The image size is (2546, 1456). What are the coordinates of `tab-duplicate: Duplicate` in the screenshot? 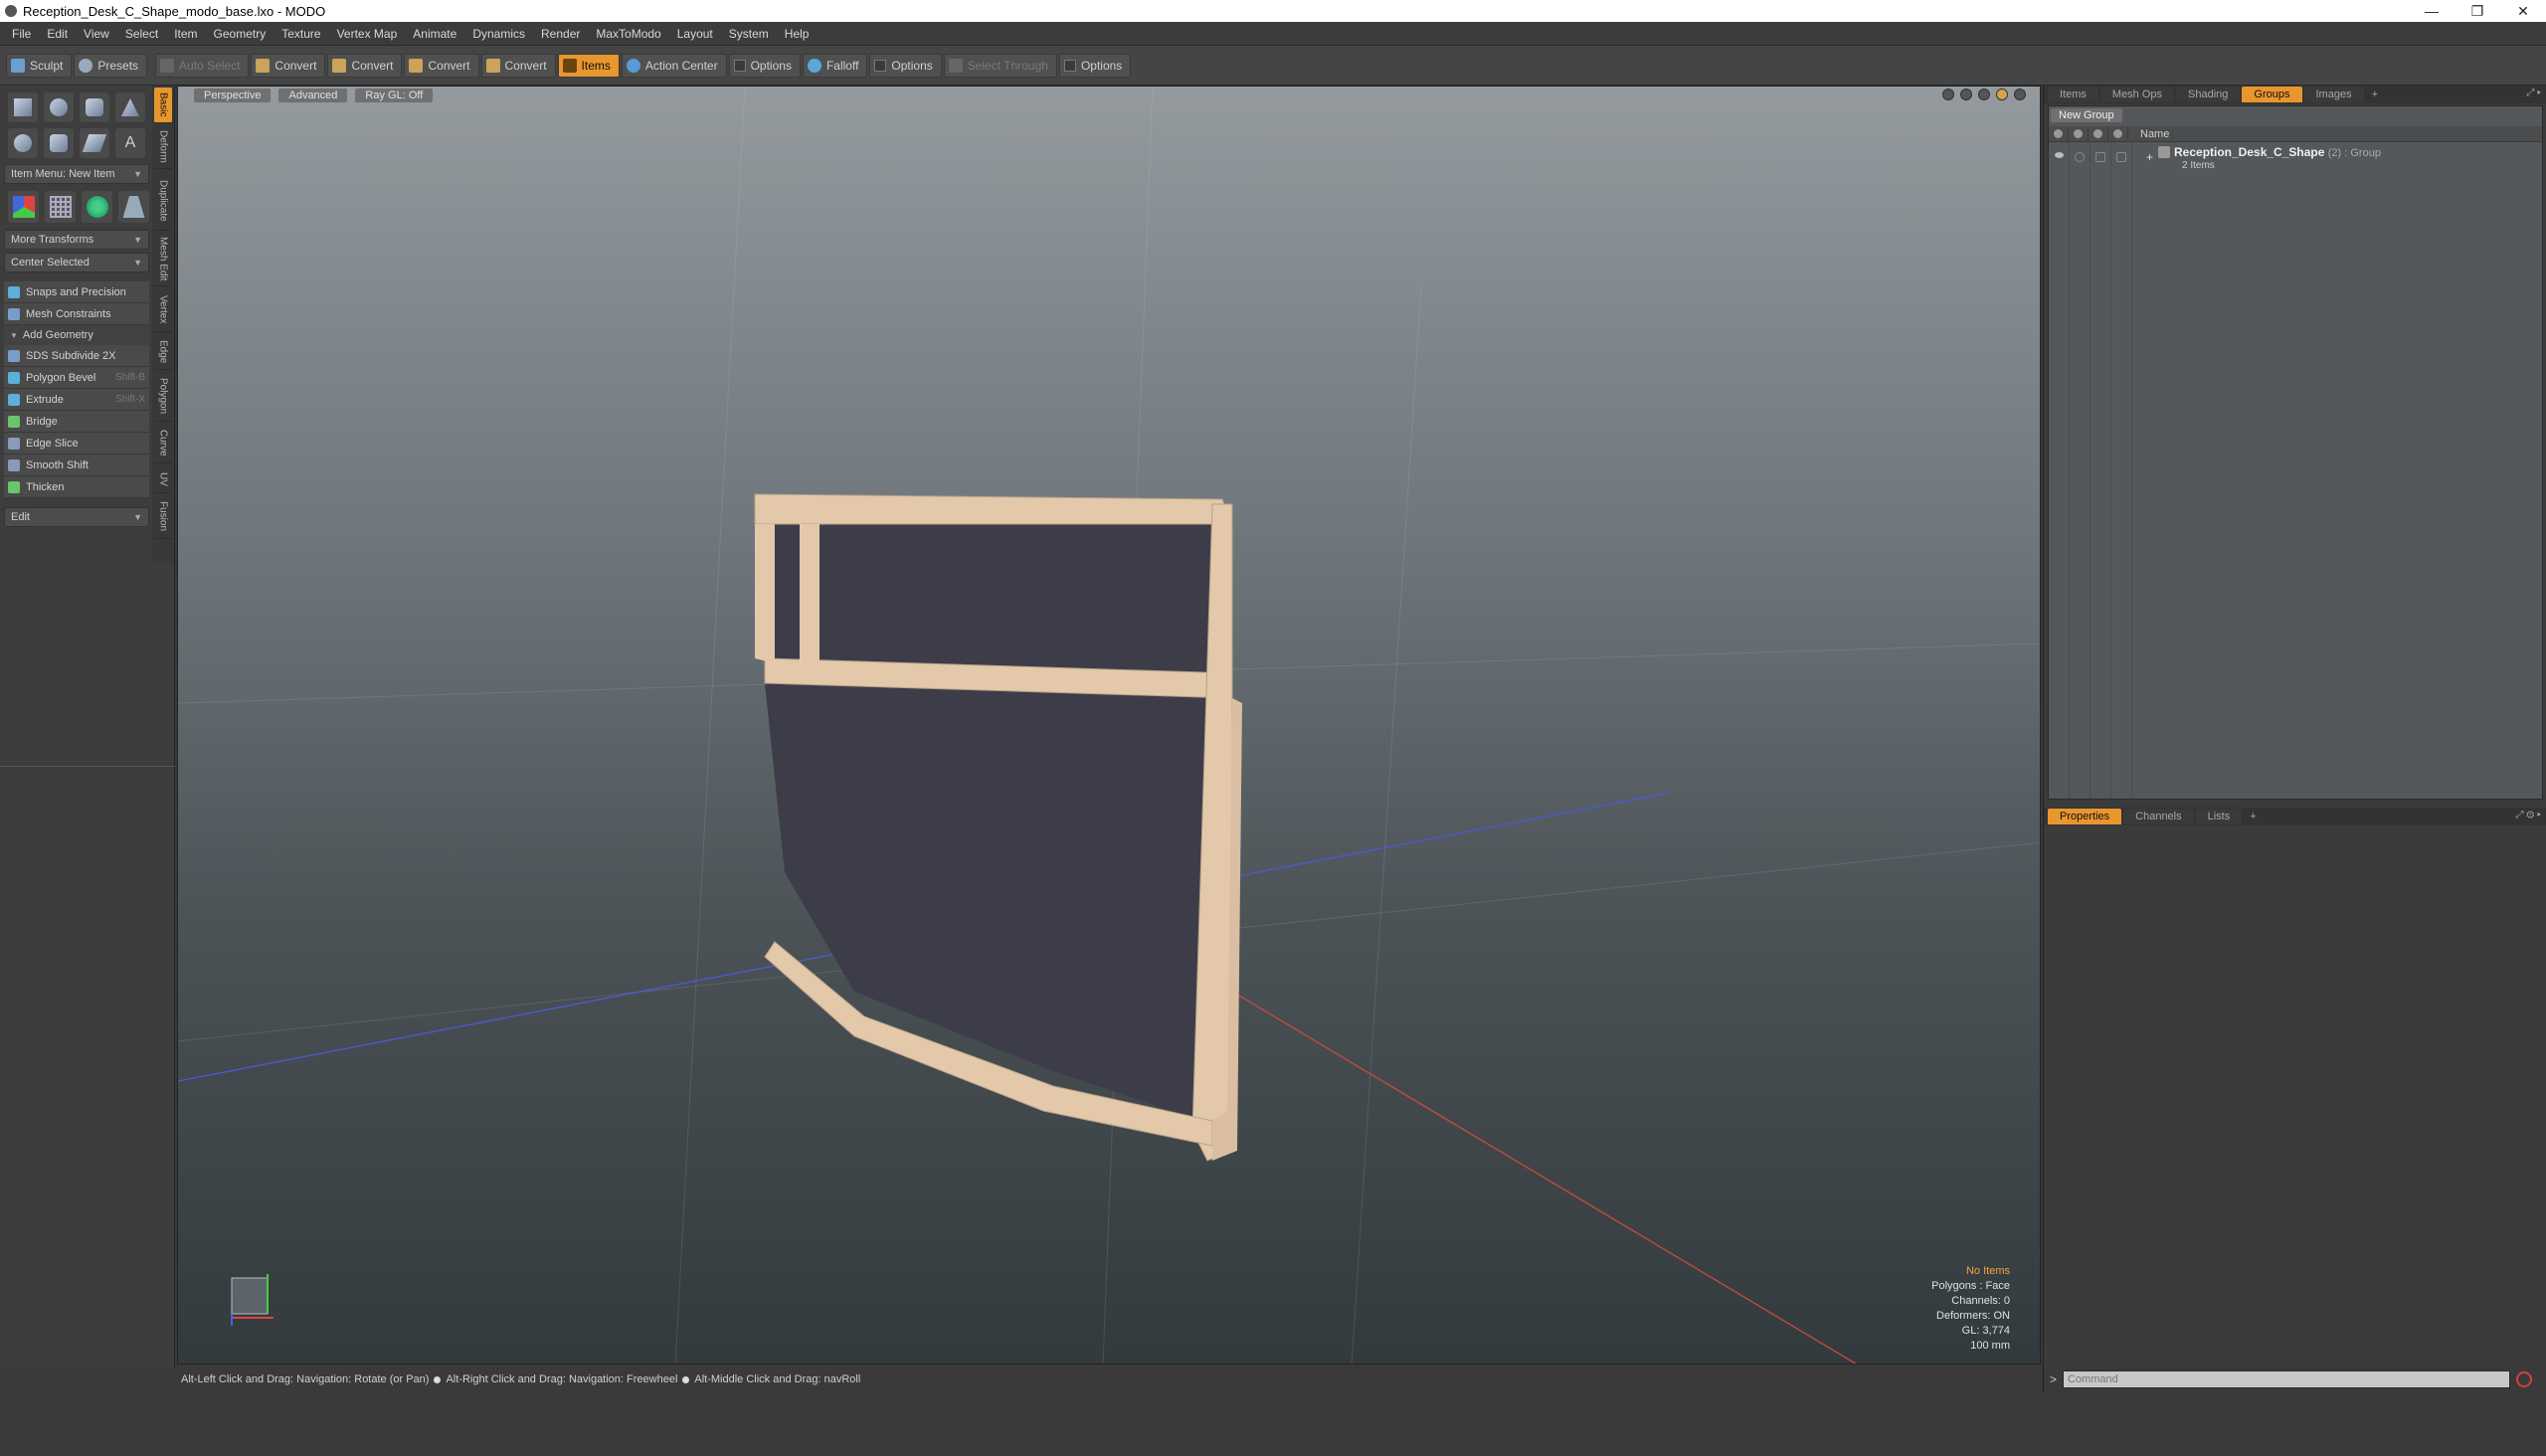 It's located at (163, 201).